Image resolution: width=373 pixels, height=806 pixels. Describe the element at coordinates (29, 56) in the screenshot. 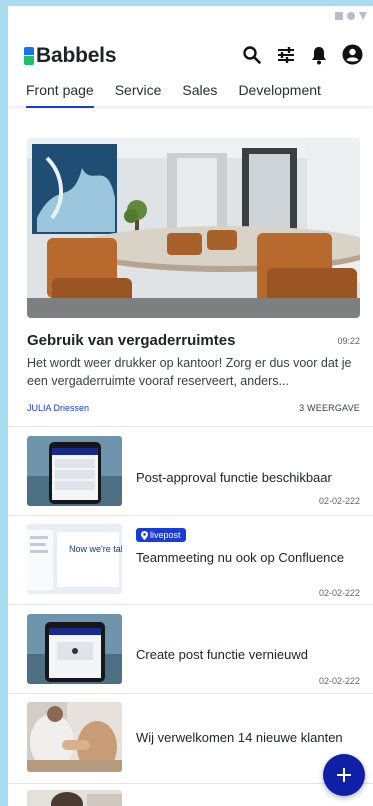

I see `logo-icon` at that location.